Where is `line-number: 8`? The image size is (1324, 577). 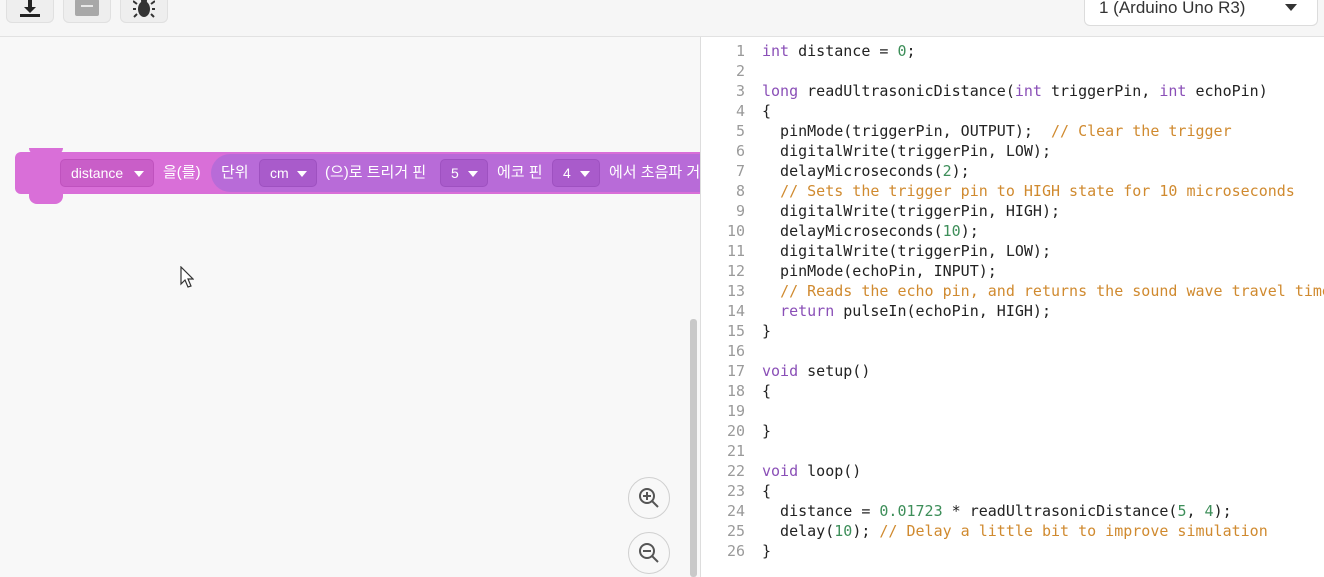
line-number: 8 is located at coordinates (740, 191).